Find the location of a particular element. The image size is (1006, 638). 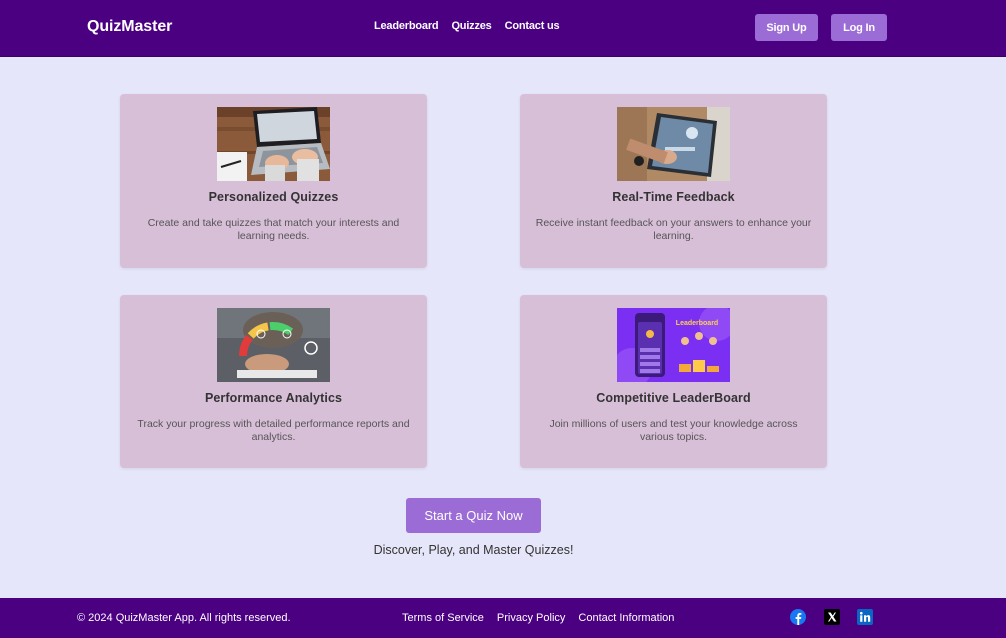

feature-title: Performance Analytics is located at coordinates (273, 398).